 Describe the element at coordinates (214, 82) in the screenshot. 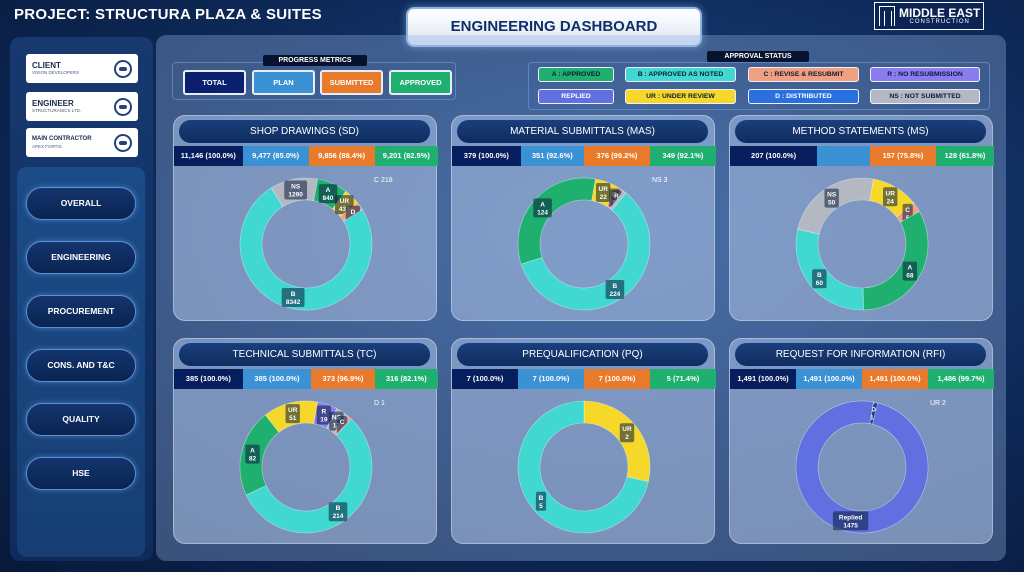

I see `metric-total-button: TOTAL` at that location.